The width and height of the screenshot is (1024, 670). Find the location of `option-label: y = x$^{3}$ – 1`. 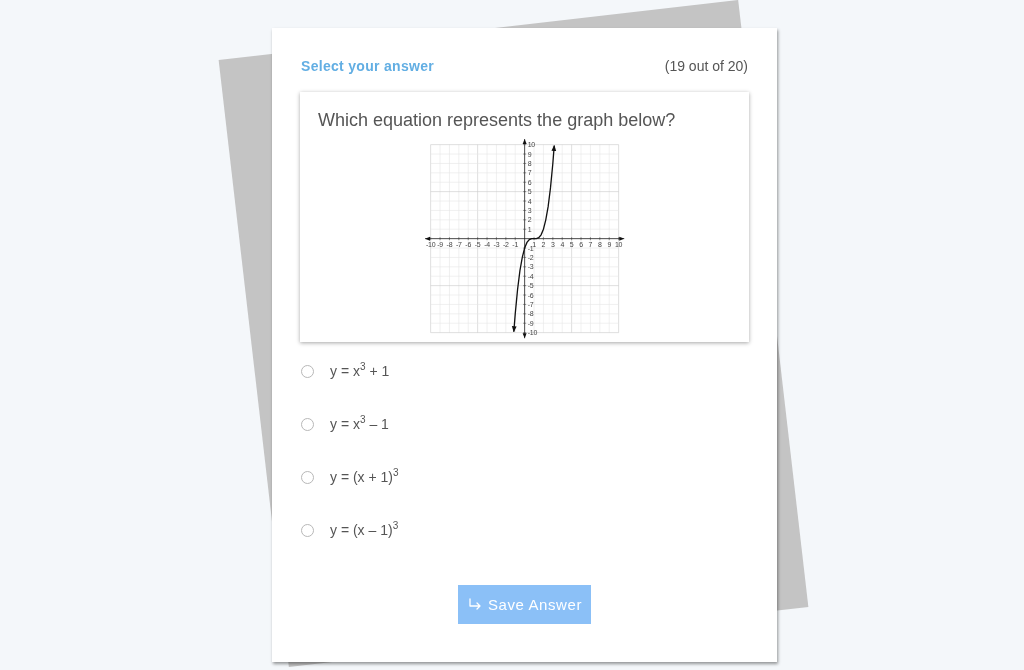

option-label: y = x$^{3}$ – 1 is located at coordinates (359, 424).